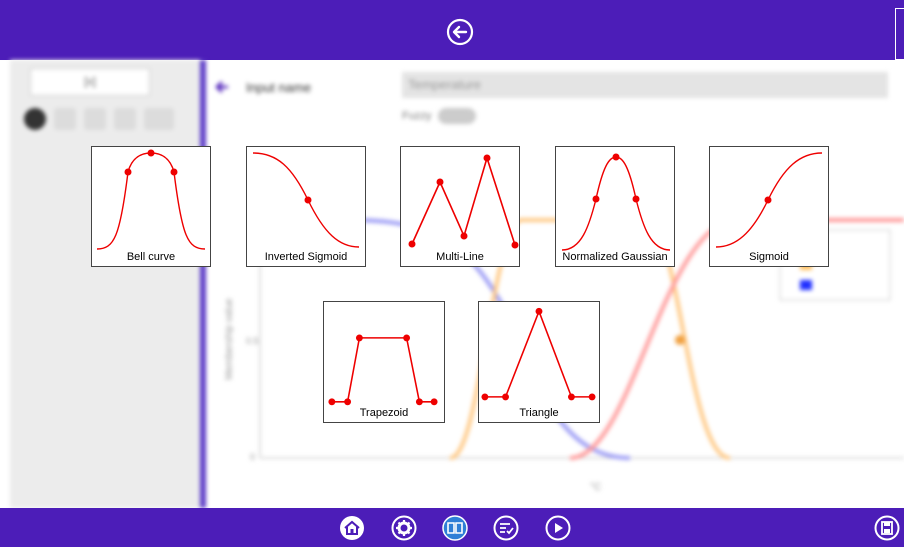  I want to click on shape-card-sigmoid: Sigmoid, so click(769, 206).